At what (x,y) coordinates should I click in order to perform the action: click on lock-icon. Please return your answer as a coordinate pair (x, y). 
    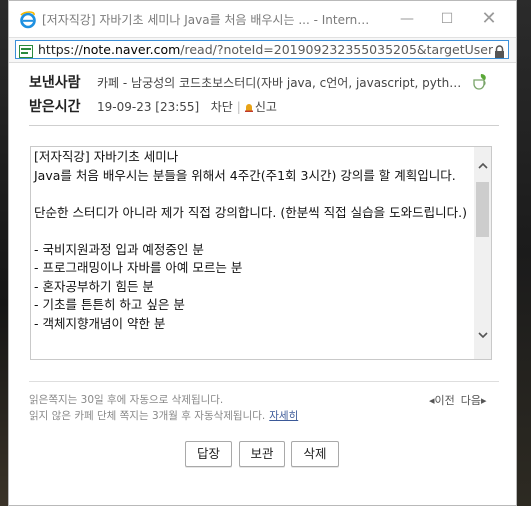
    Looking at the image, I should click on (499, 50).